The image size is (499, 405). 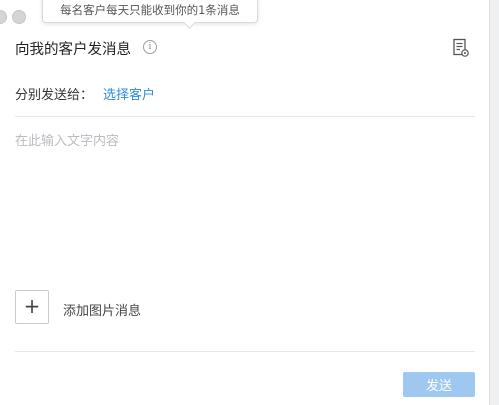 I want to click on document-settings-icon, so click(x=461, y=48).